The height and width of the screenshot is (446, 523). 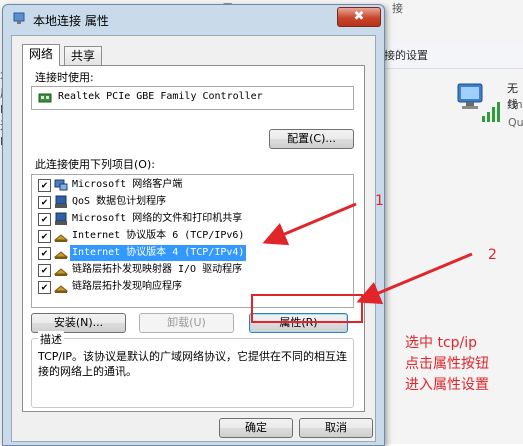 I want to click on annotation-note-line: 进入属性设置, so click(x=447, y=385).